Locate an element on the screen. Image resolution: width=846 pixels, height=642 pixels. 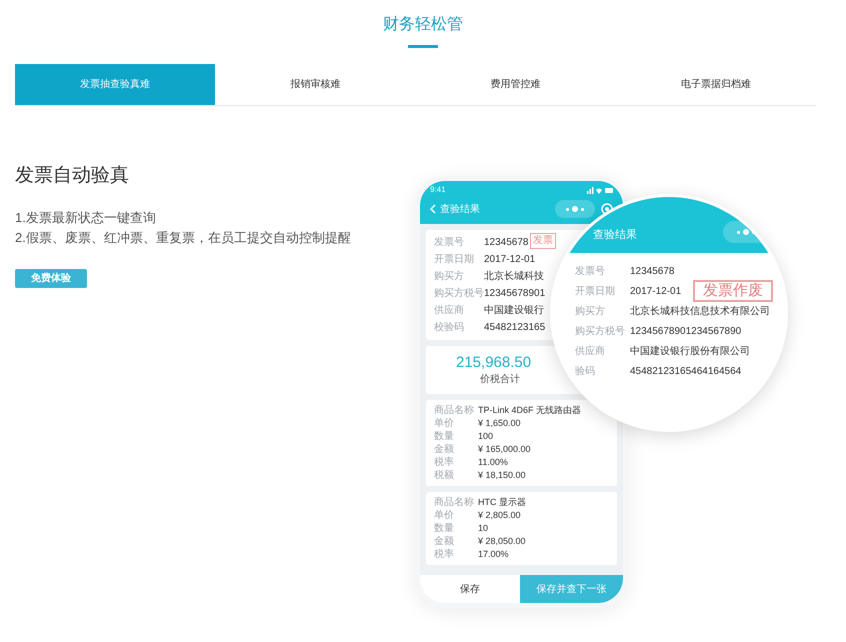
status-icons is located at coordinates (600, 190).